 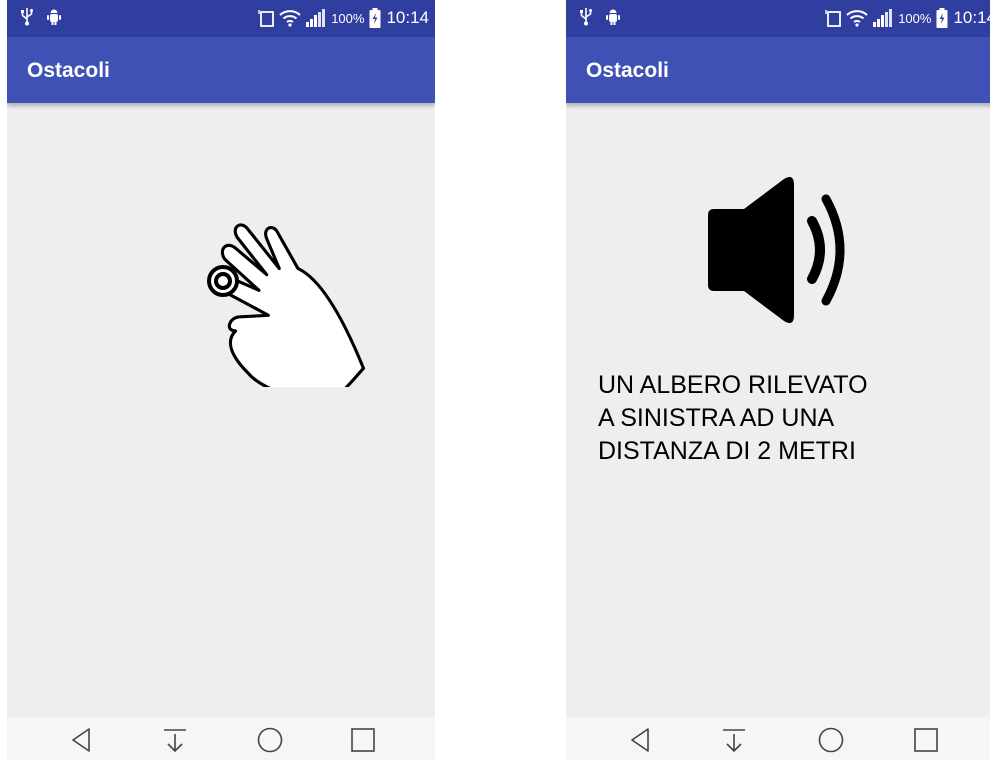 I want to click on message-line: A SINISTRA AD UNA, so click(x=716, y=418).